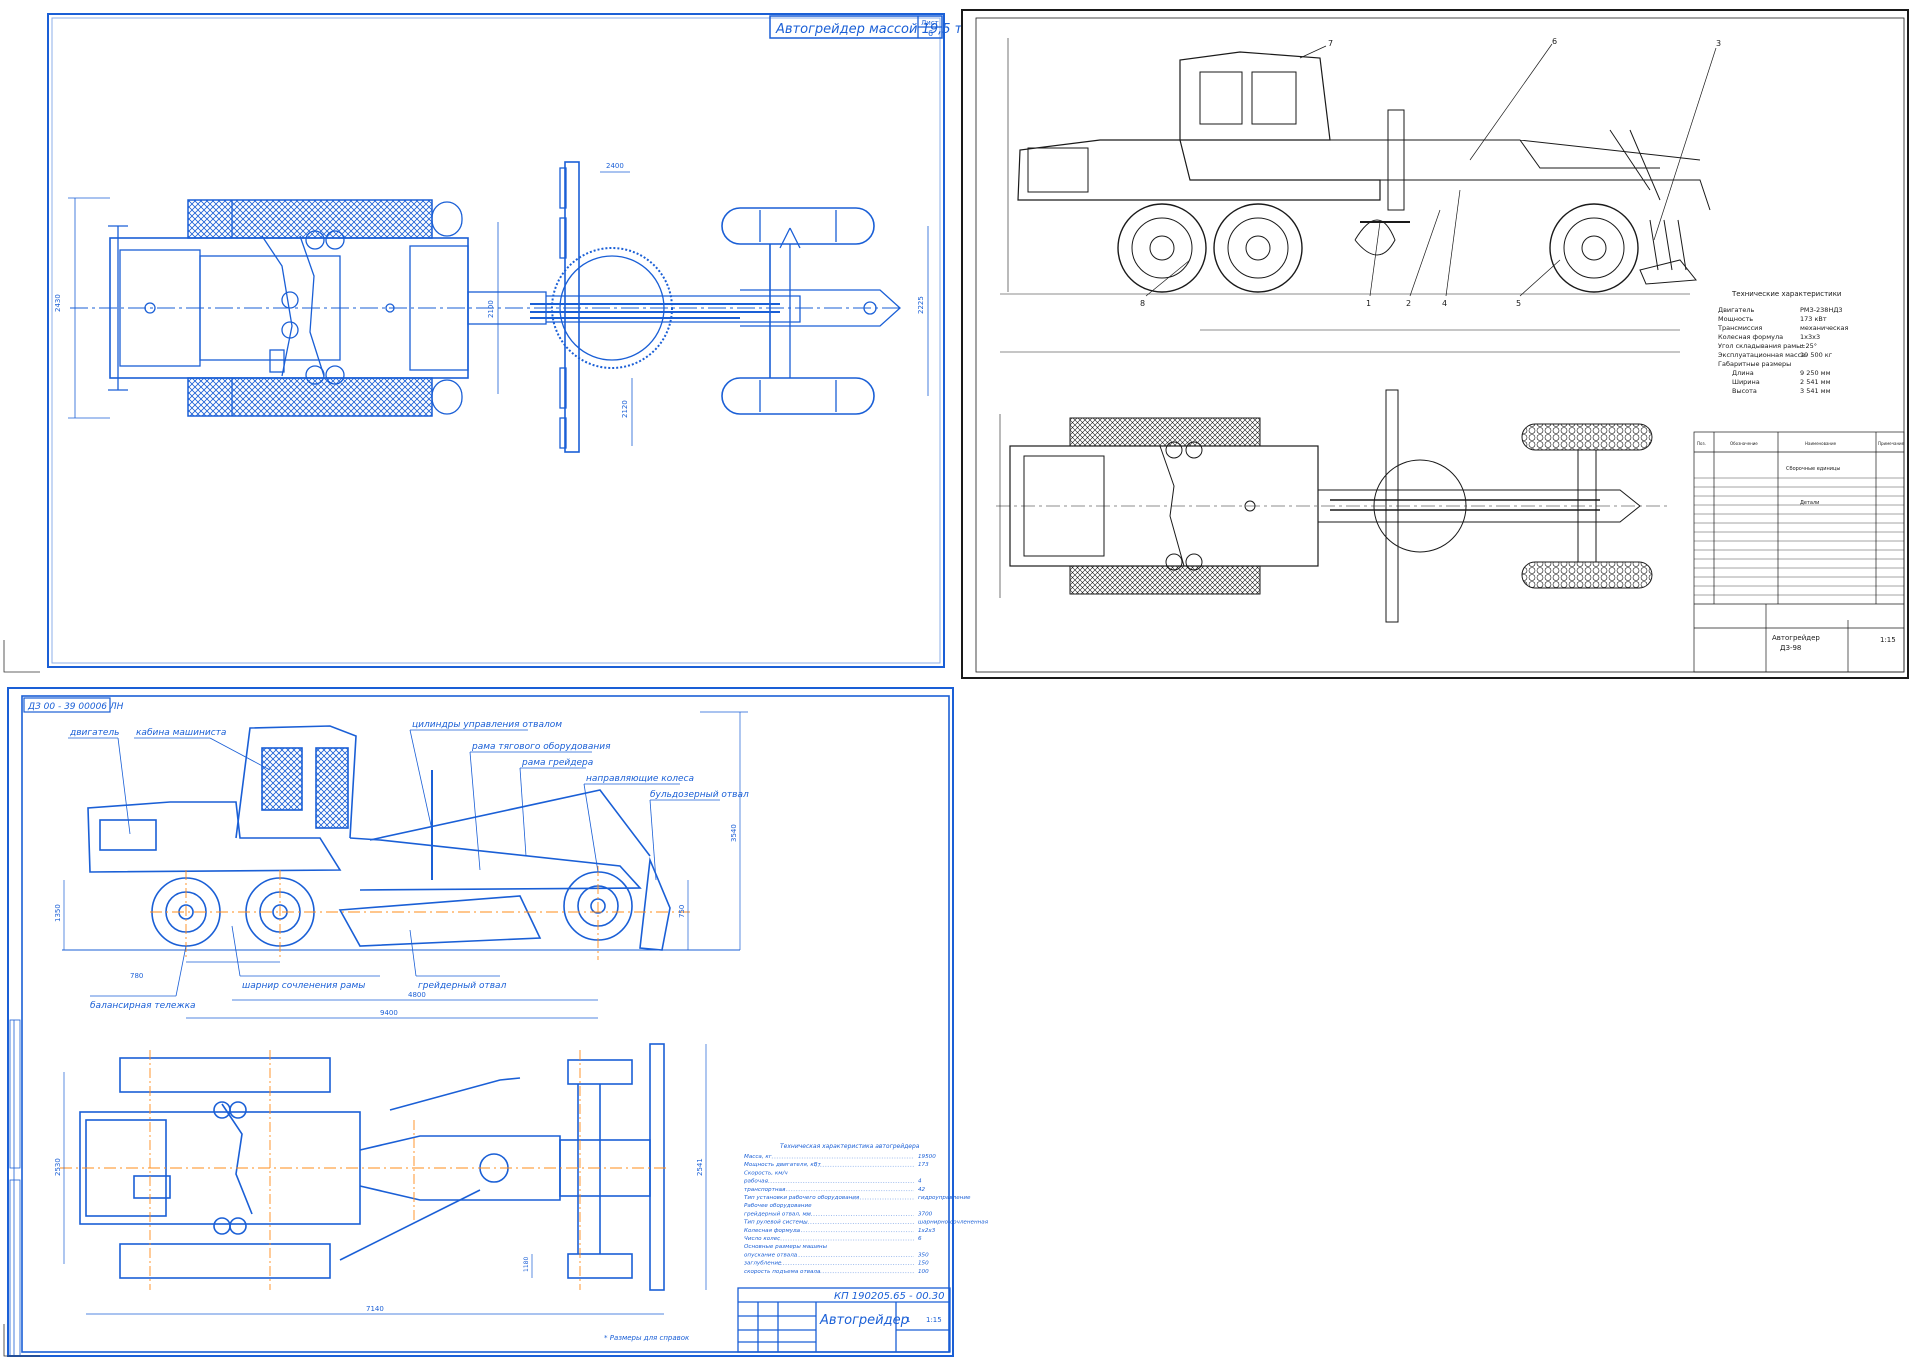 Image resolution: width=1914 pixels, height=1360 pixels. I want to click on sheet3-spec-value: 350, so click(923, 1255).